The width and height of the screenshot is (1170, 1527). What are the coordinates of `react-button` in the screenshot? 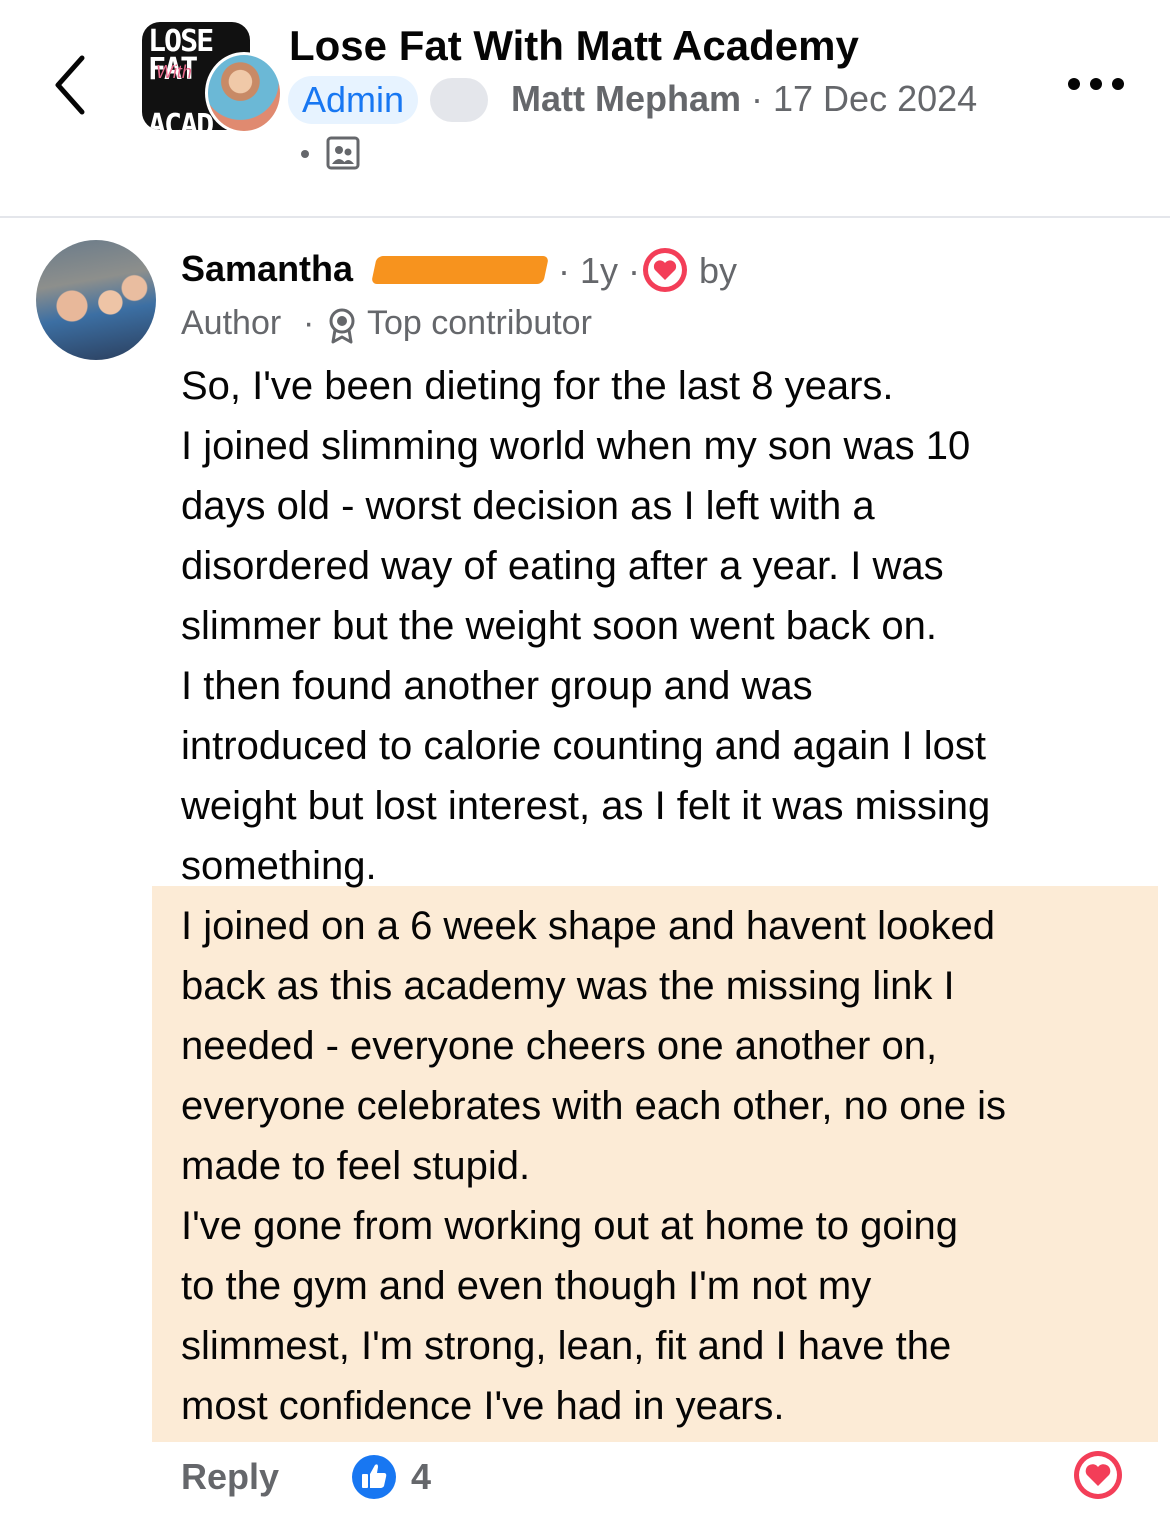 It's located at (1098, 1475).